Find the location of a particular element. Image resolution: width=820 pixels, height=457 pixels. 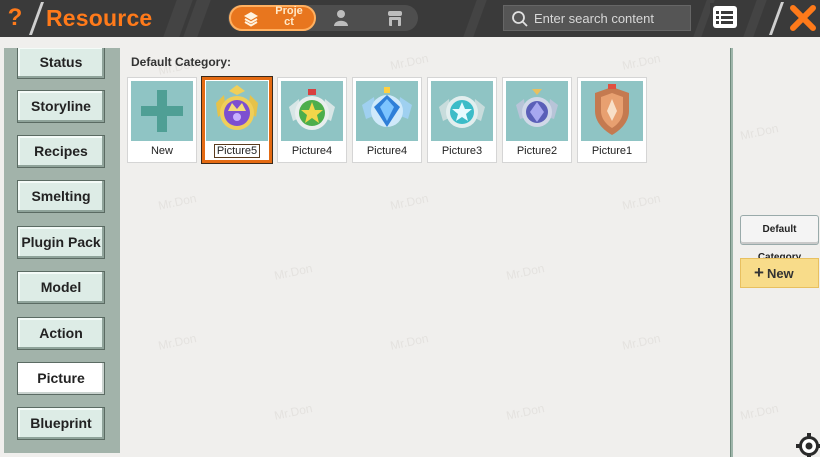

tile-label: Picture3 is located at coordinates (462, 151).